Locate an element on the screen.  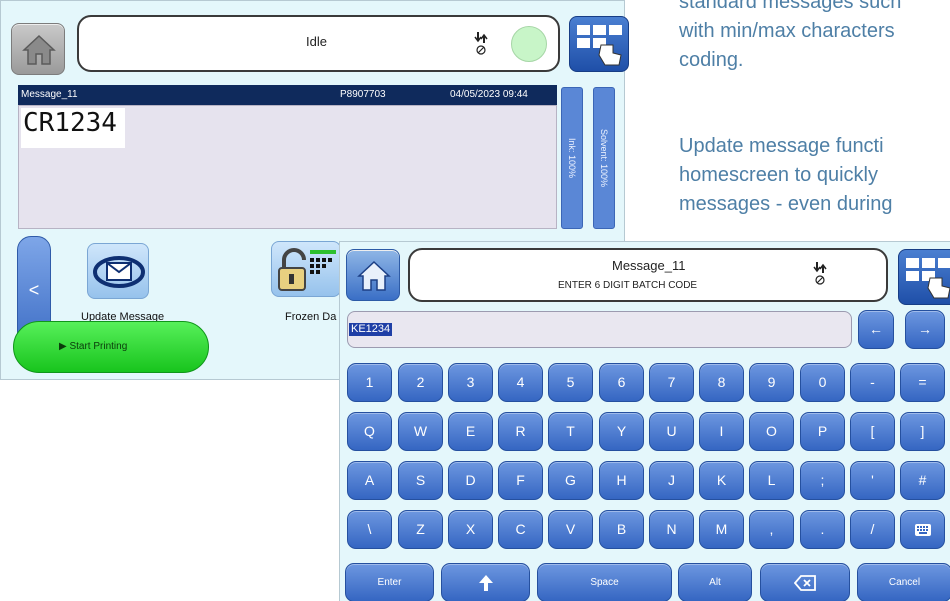
key-3-6: N is located at coordinates (671, 529).